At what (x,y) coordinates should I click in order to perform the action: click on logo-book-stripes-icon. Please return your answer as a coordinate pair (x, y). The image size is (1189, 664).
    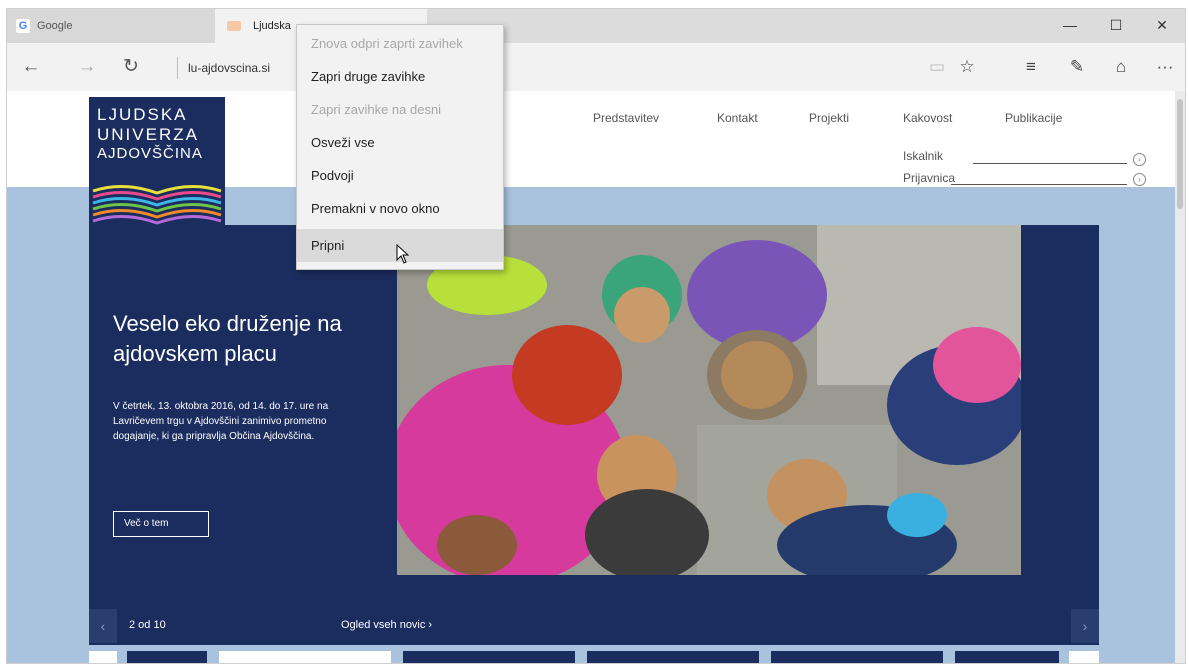
    Looking at the image, I should click on (157, 204).